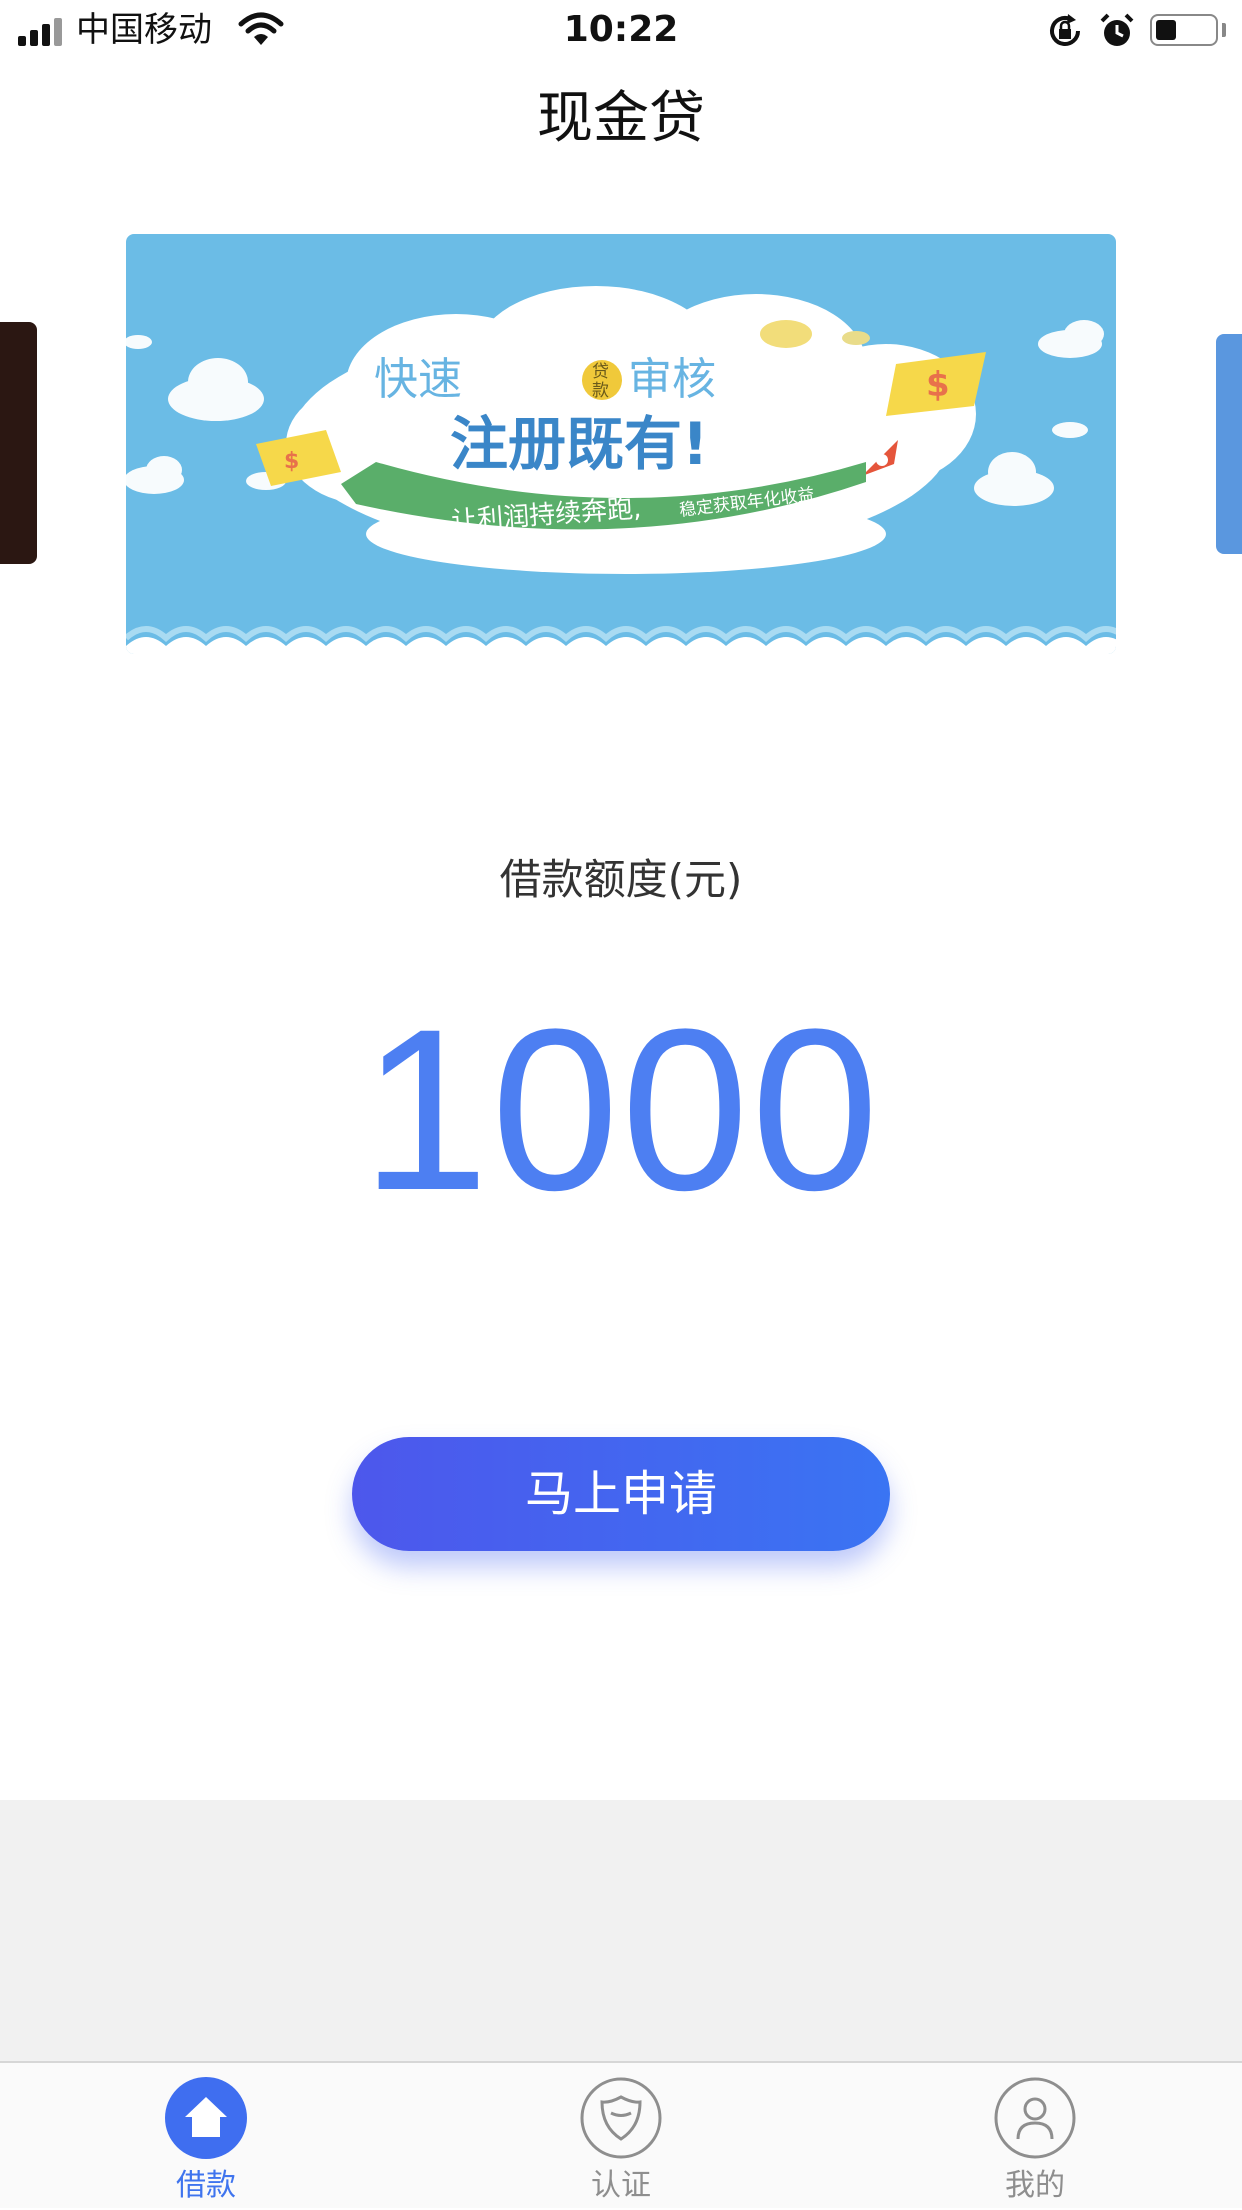 This screenshot has width=1242, height=2210. What do you see at coordinates (1224, 30) in the screenshot?
I see `battery-cap` at bounding box center [1224, 30].